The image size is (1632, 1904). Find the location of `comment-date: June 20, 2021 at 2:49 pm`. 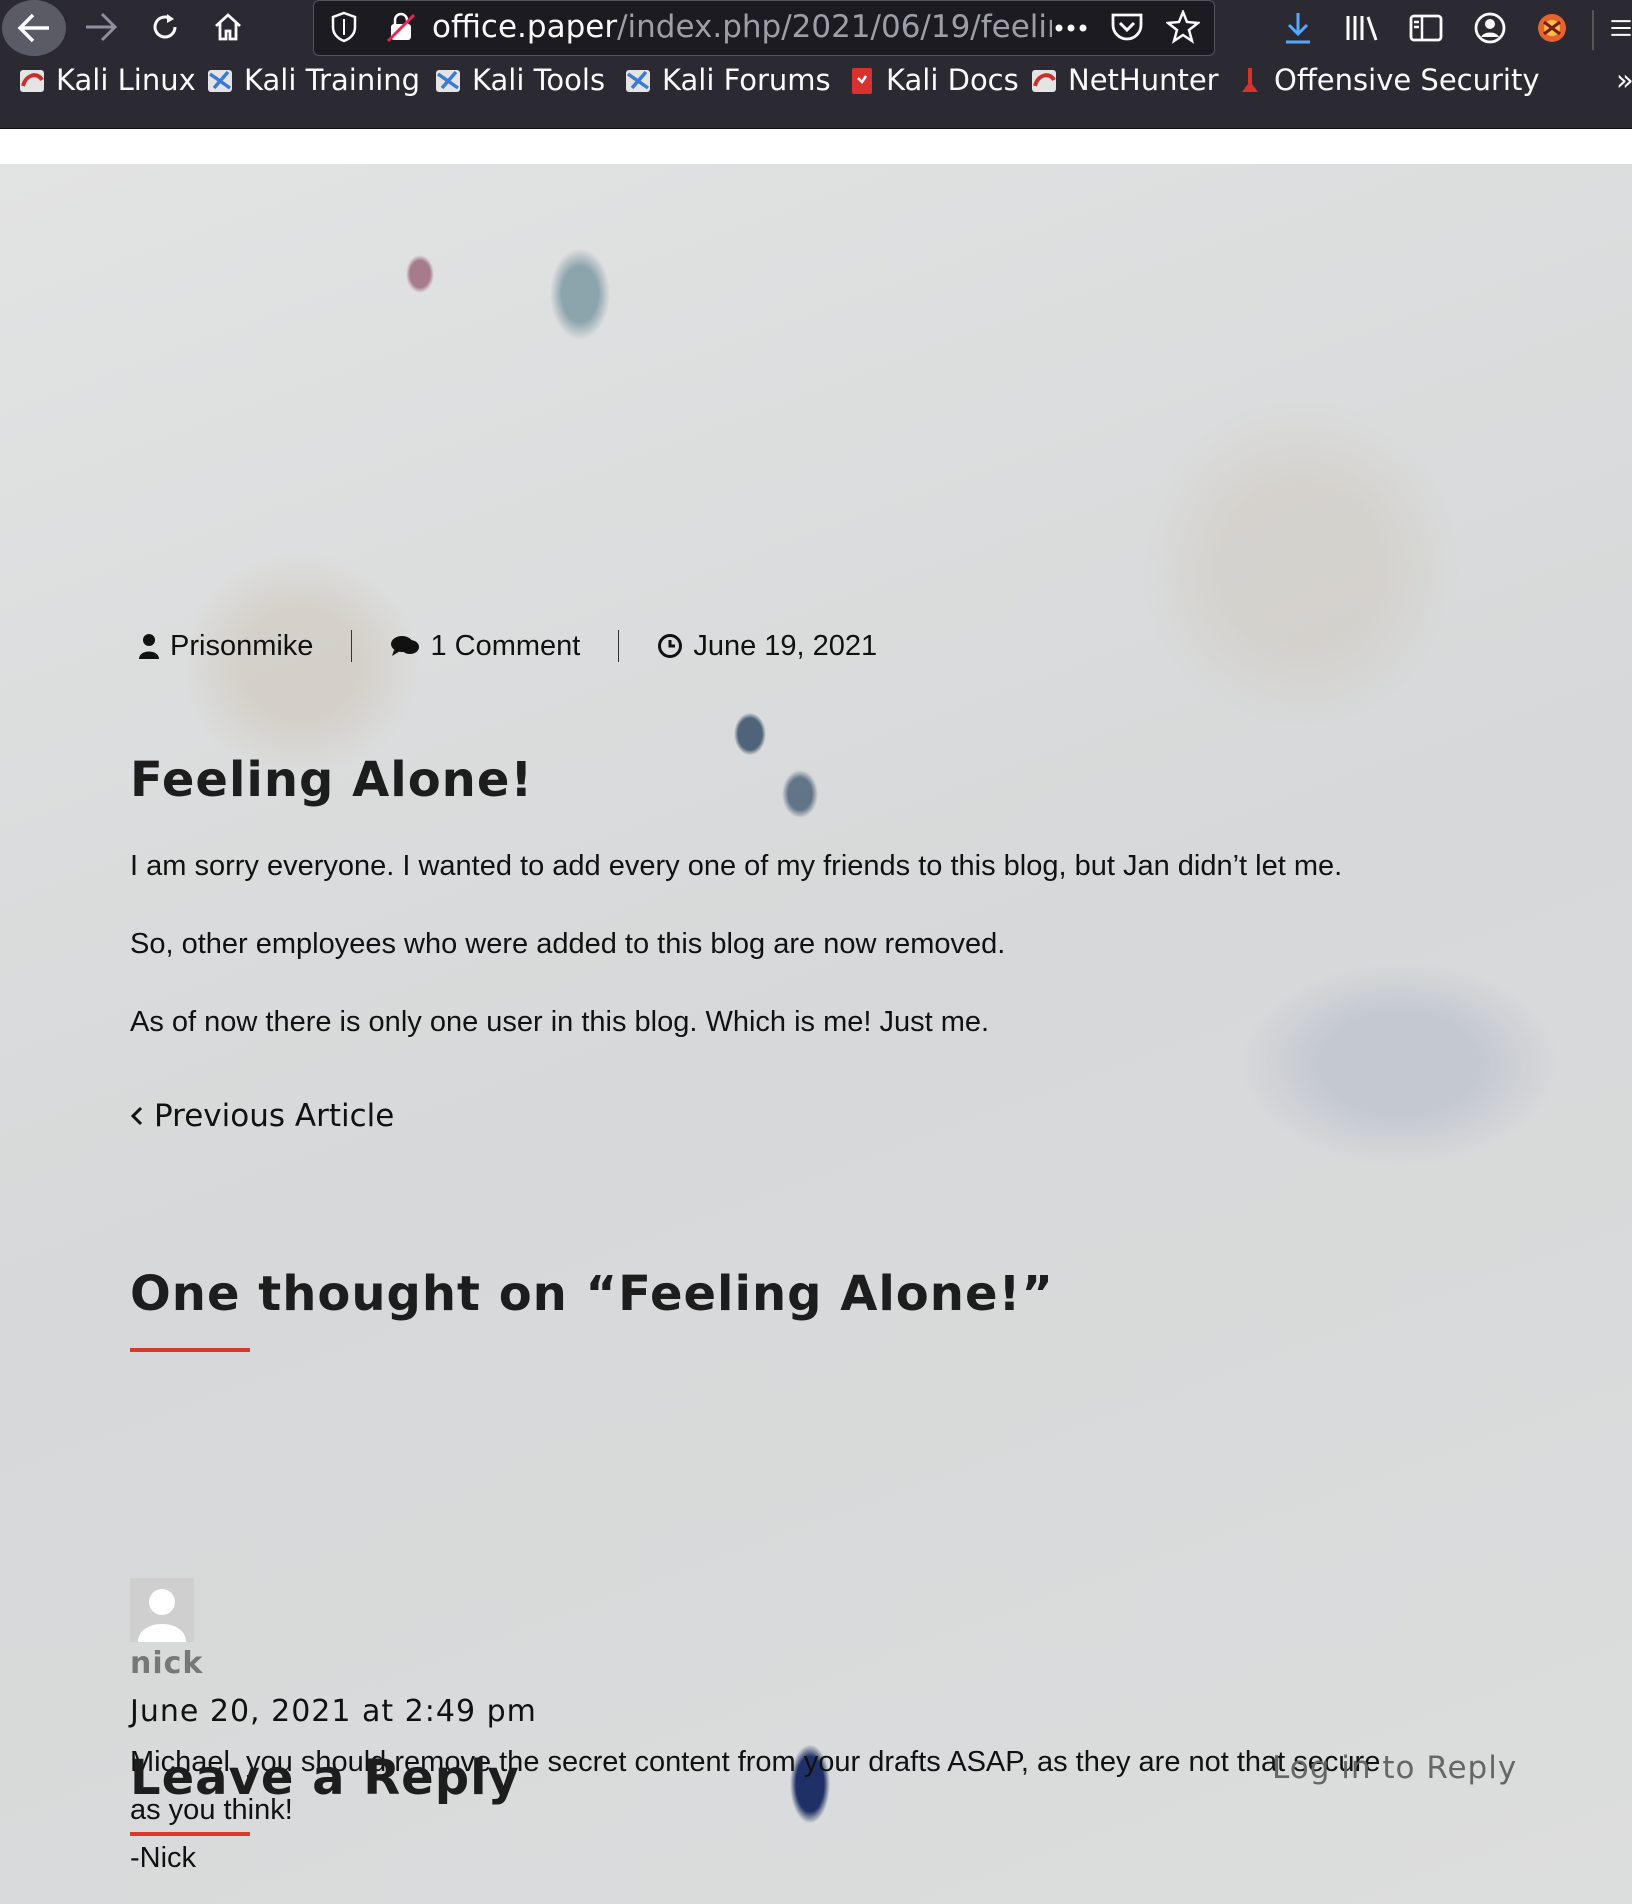

comment-date: June 20, 2021 at 2:49 pm is located at coordinates (333, 1711).